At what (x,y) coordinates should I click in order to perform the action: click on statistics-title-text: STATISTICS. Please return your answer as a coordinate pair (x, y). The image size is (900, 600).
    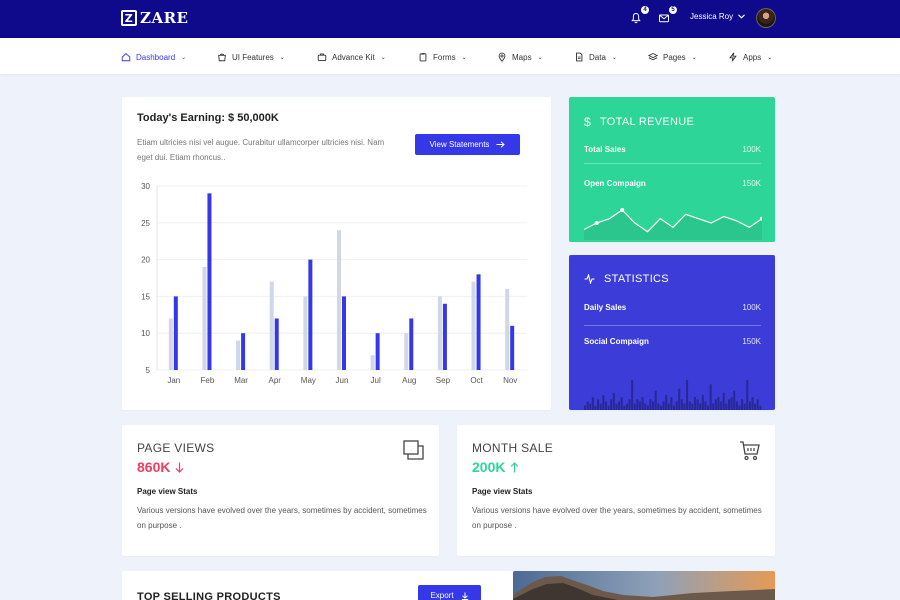
    Looking at the image, I should click on (636, 279).